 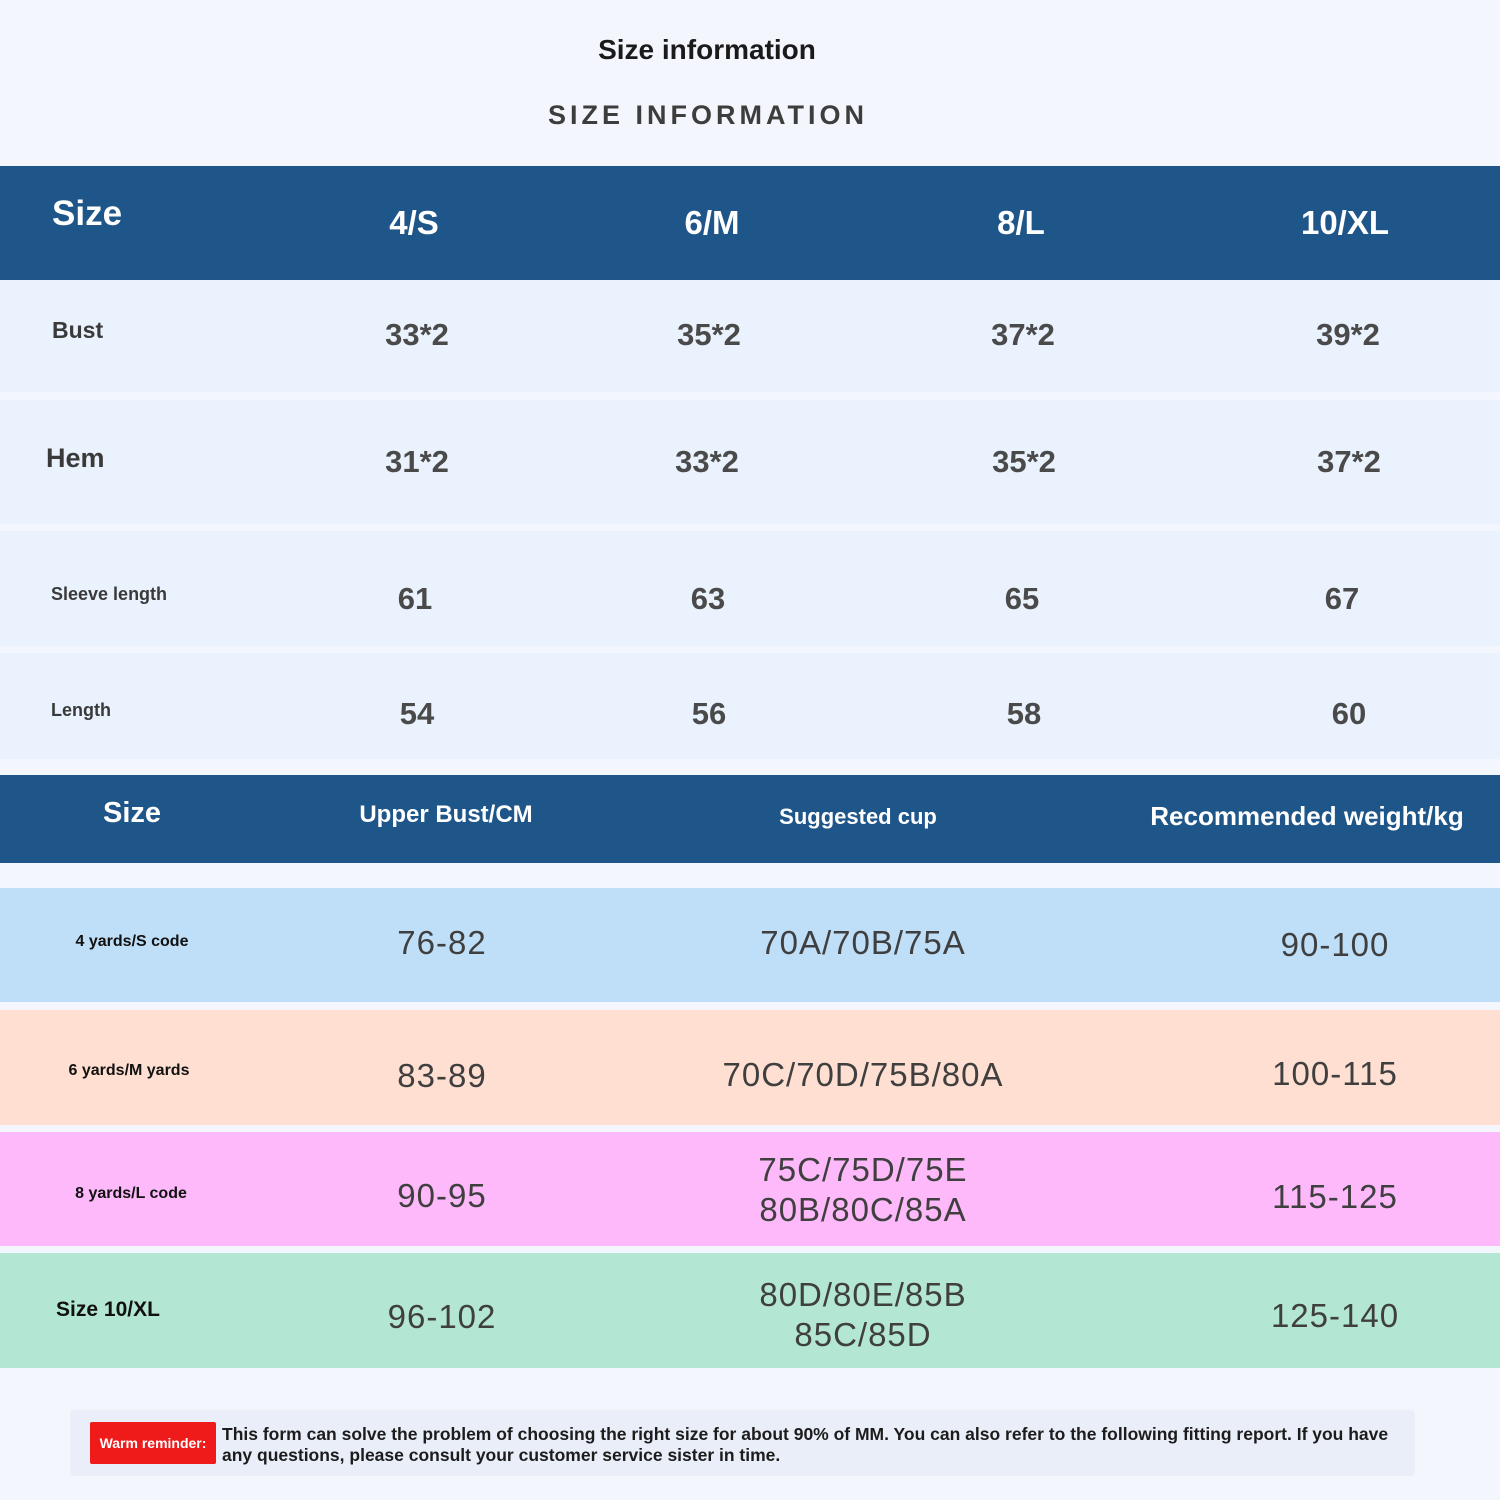 I want to click on cell-bust-l: 37*2, so click(x=1023, y=334).